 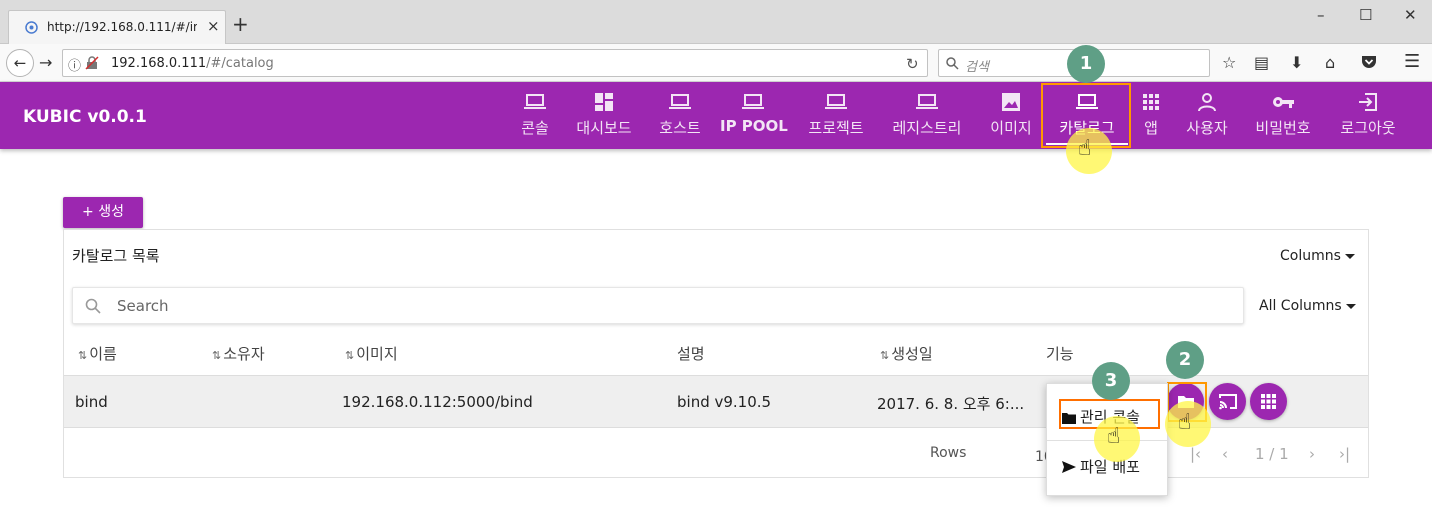 I want to click on nav-item-registry: 레지스트리, so click(x=927, y=115).